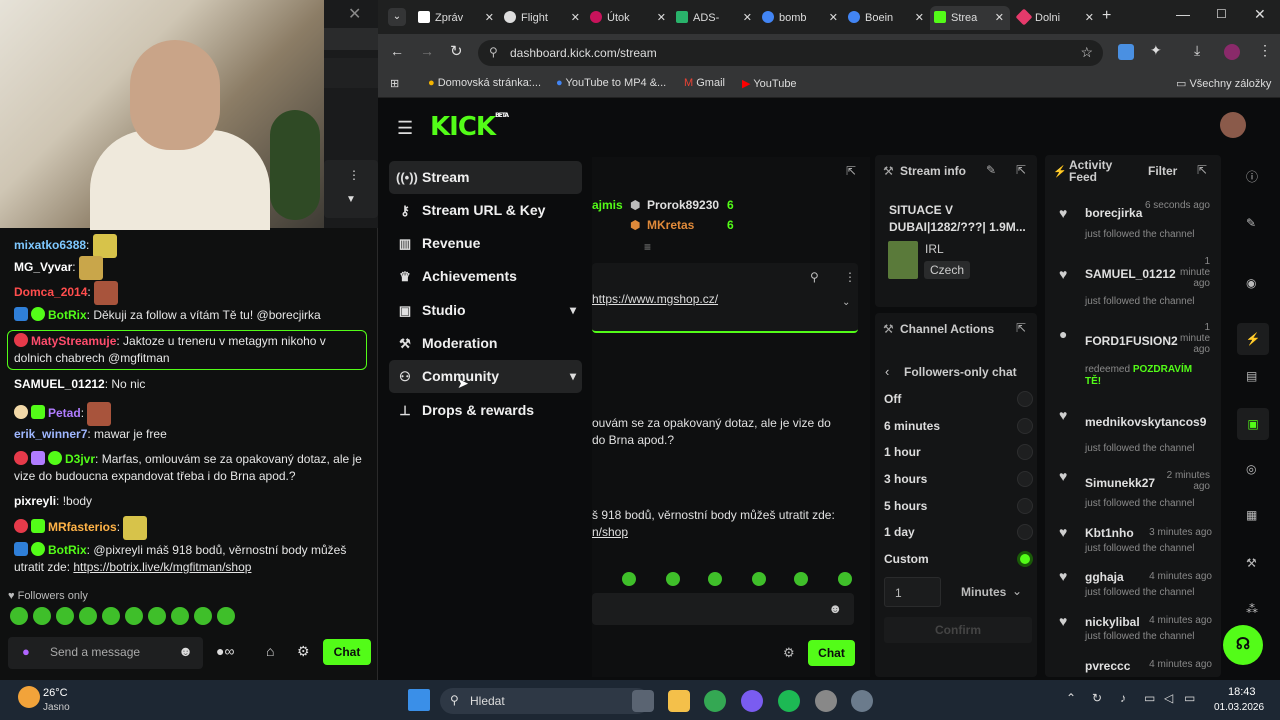  Describe the element at coordinates (1251, 515) in the screenshot. I see `layout-icon: ▦` at that location.